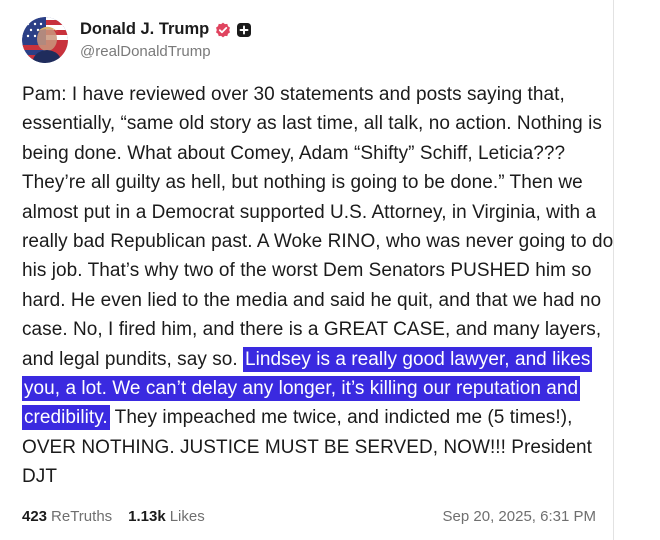  I want to click on likes-stat: 1.13k Likes, so click(166, 516).